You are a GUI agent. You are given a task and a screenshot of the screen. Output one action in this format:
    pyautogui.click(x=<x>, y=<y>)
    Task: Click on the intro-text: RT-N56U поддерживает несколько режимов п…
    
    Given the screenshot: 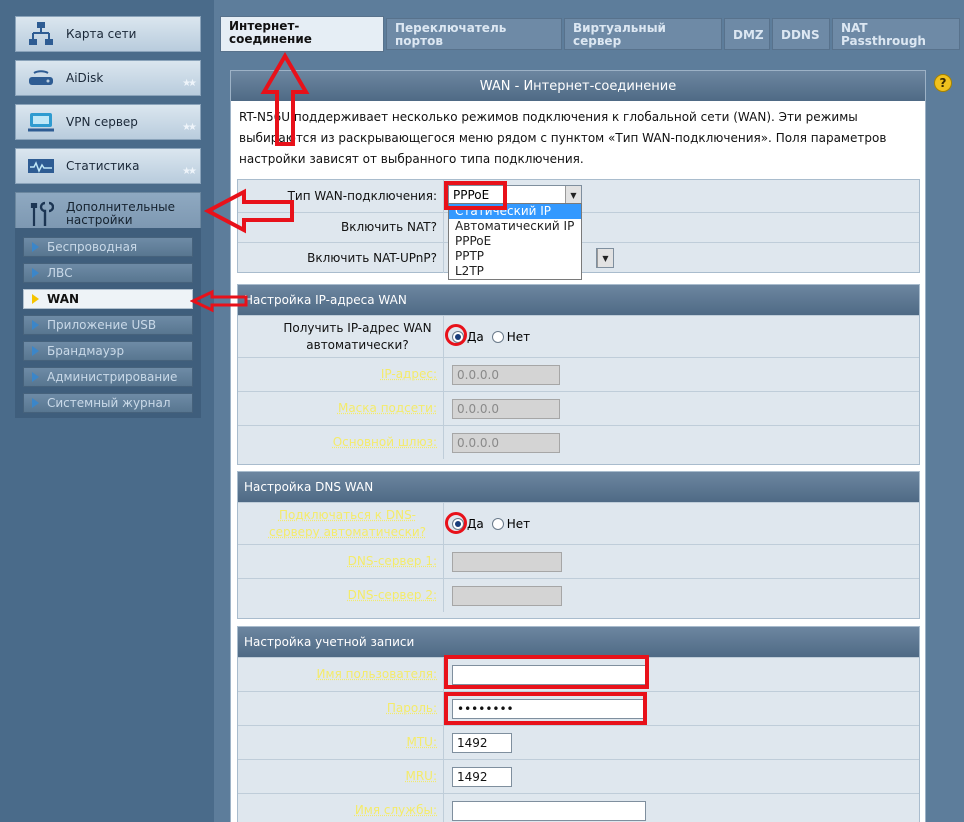 What is the action you would take?
    pyautogui.click(x=563, y=138)
    